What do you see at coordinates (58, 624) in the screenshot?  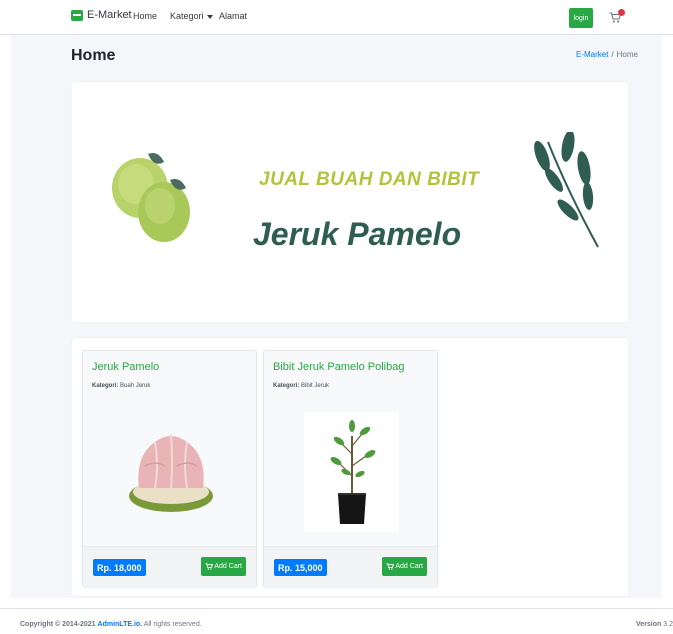 I see `copyright-prefix: Copyright © 2014-2021` at bounding box center [58, 624].